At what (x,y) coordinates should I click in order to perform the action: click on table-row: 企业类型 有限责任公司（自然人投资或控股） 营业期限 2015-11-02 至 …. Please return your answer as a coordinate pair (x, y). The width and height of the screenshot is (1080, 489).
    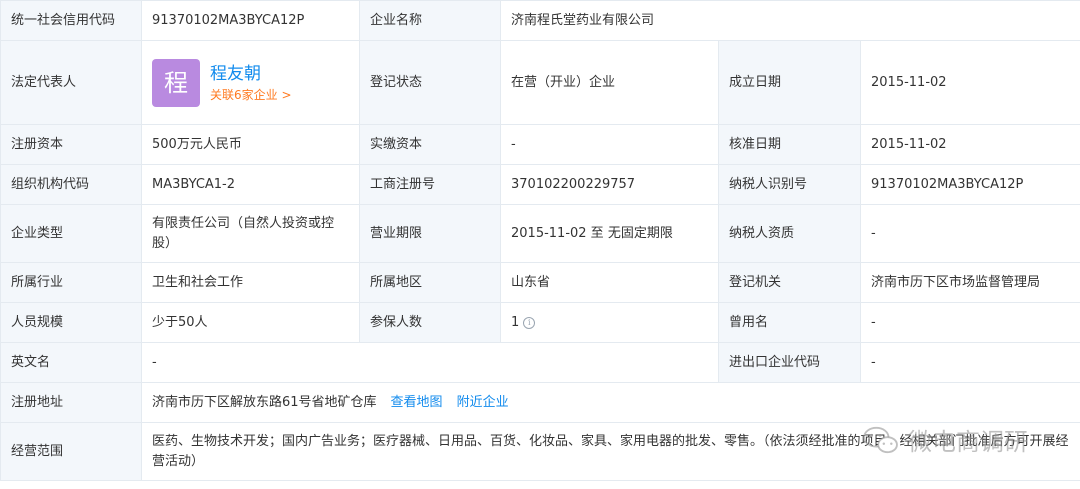
    Looking at the image, I should click on (540, 233).